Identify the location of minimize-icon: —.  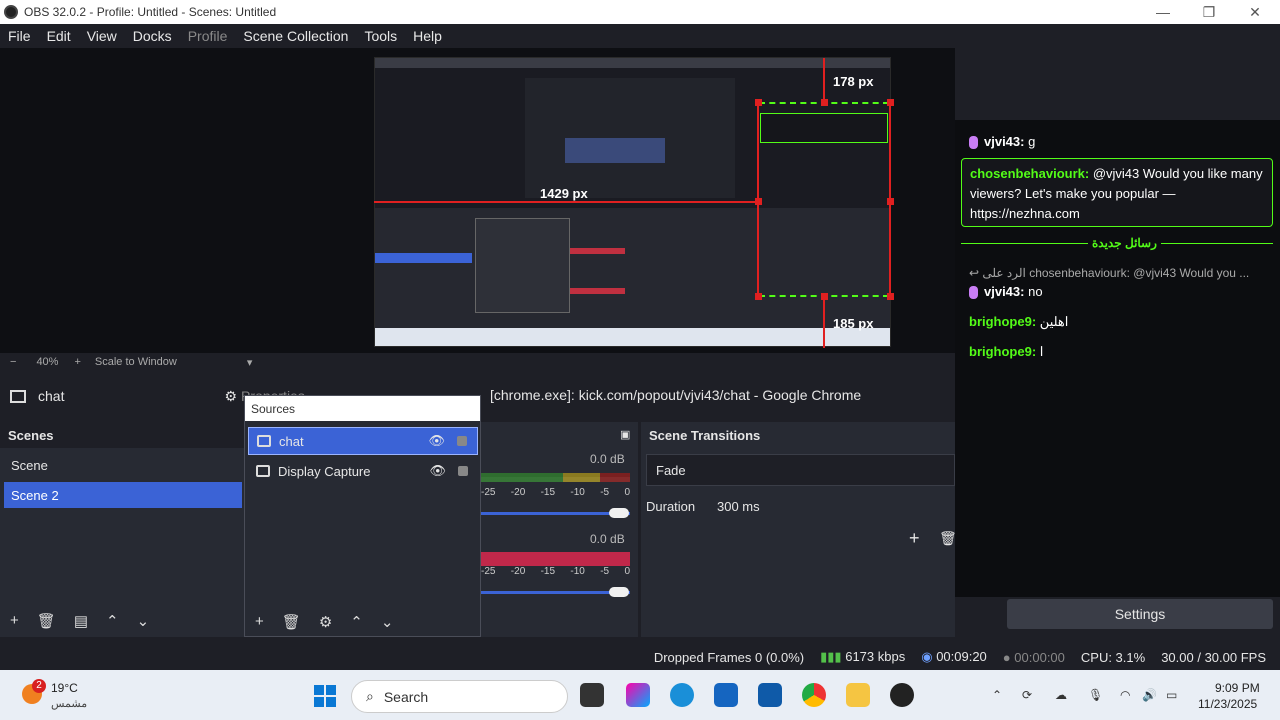
(1163, 12).